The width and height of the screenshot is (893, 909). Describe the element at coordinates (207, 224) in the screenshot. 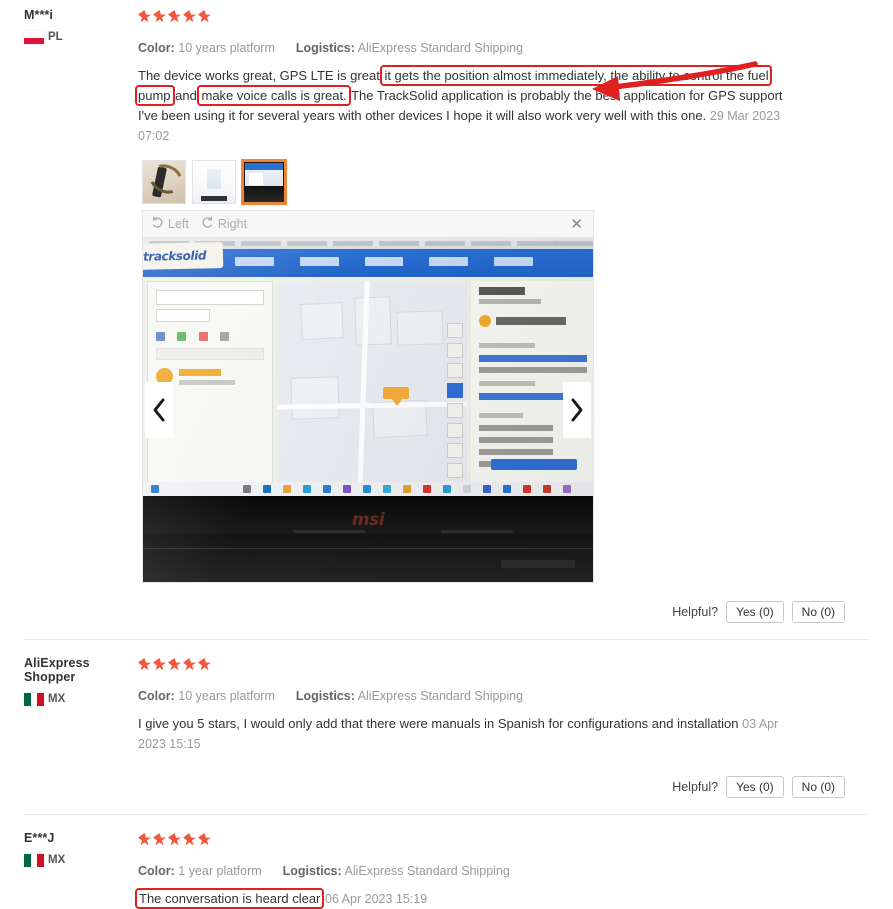

I see `rotate-right-icon` at that location.